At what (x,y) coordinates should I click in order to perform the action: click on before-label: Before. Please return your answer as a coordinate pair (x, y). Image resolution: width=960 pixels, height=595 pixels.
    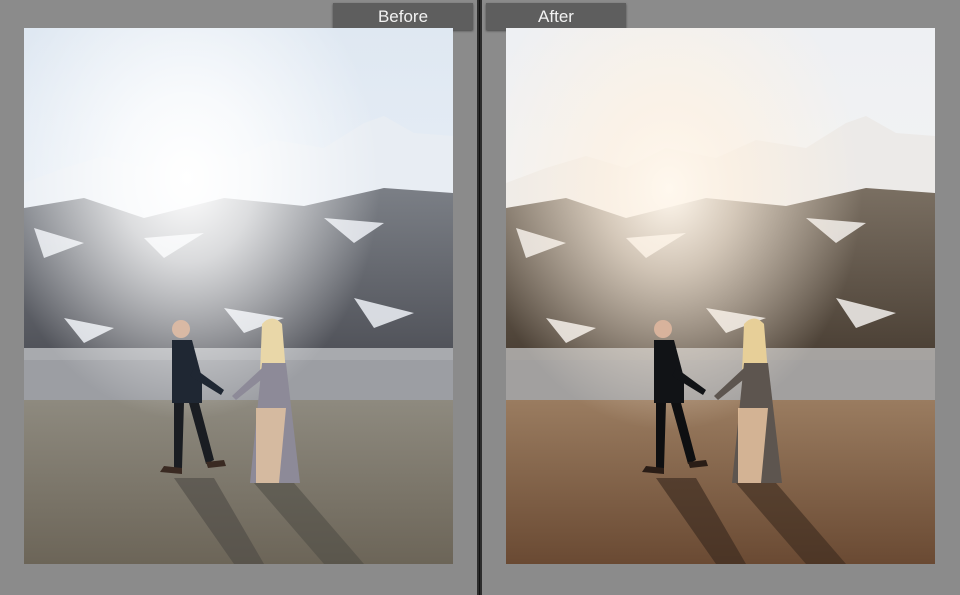
    Looking at the image, I should click on (403, 16).